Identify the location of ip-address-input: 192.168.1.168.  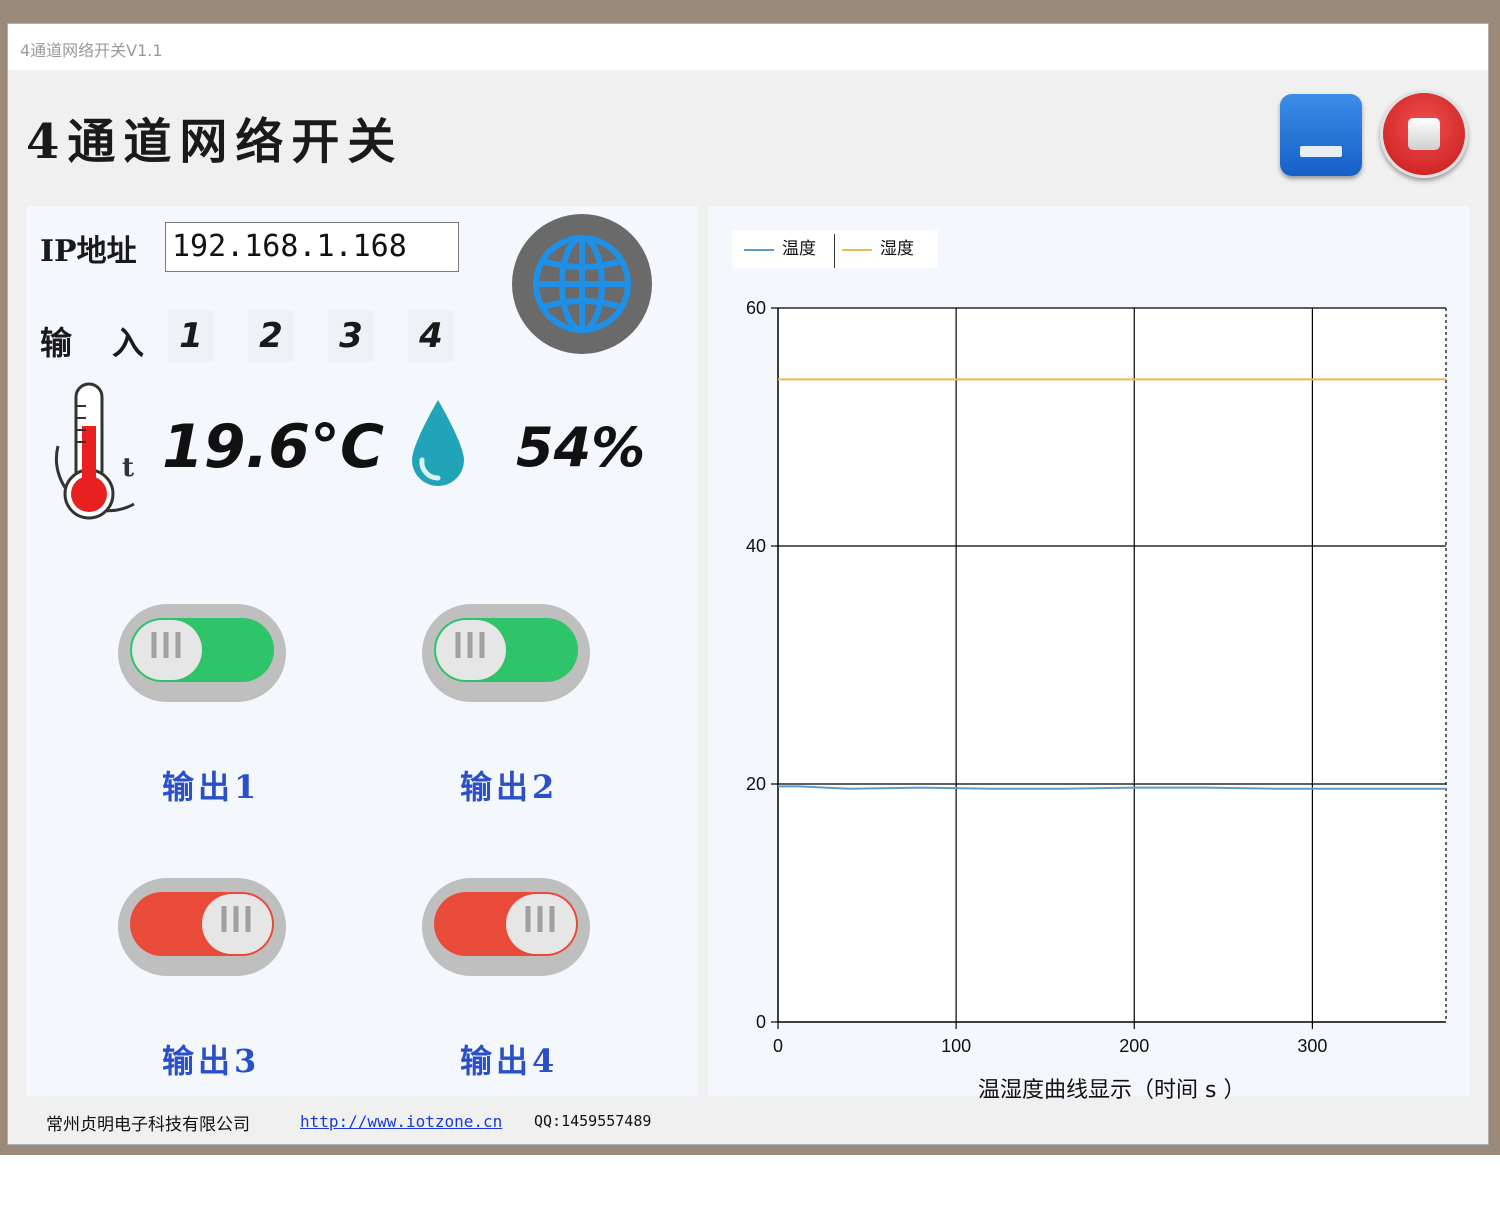
(312, 247).